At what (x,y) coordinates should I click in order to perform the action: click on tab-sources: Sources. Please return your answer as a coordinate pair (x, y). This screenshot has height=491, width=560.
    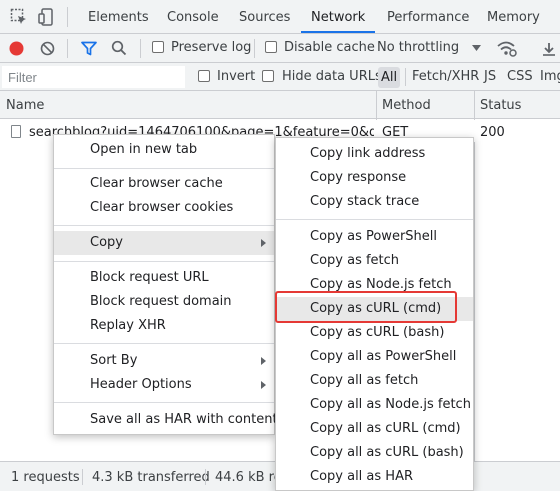
    Looking at the image, I should click on (264, 16).